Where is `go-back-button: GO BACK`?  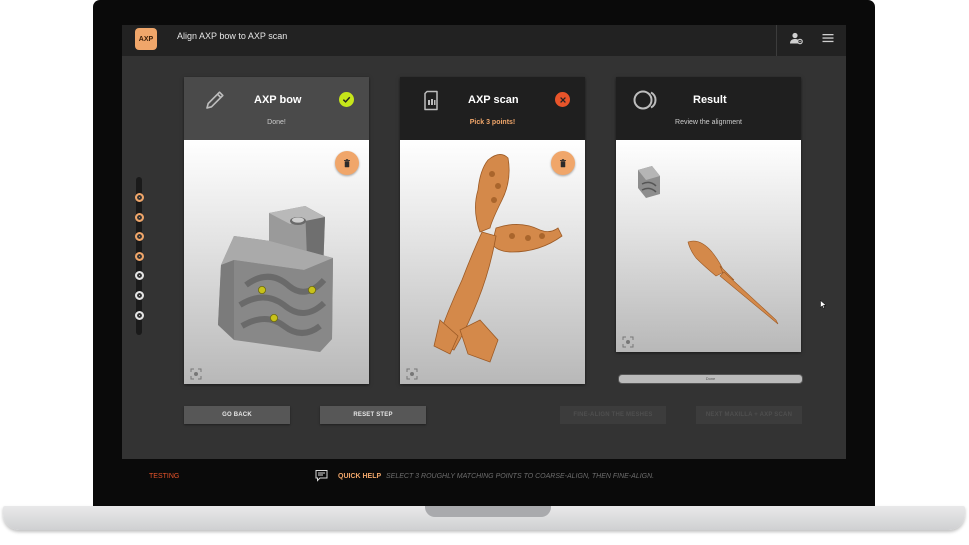 go-back-button: GO BACK is located at coordinates (237, 415).